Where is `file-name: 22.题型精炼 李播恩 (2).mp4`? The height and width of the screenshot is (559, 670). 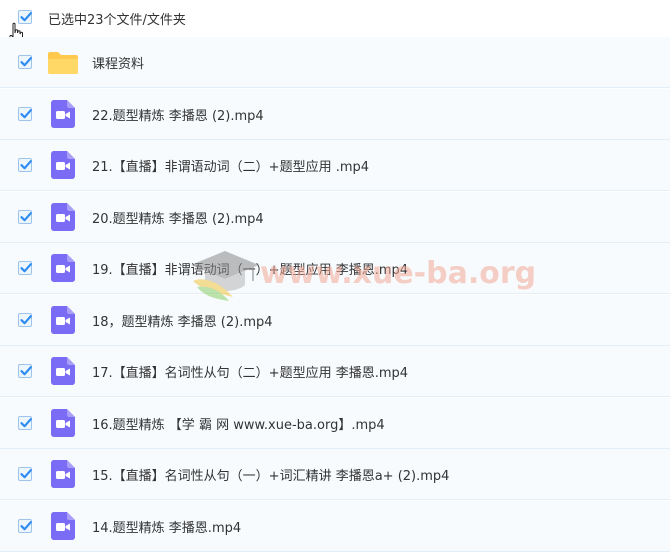 file-name: 22.题型精炼 李播恩 (2).mp4 is located at coordinates (178, 116).